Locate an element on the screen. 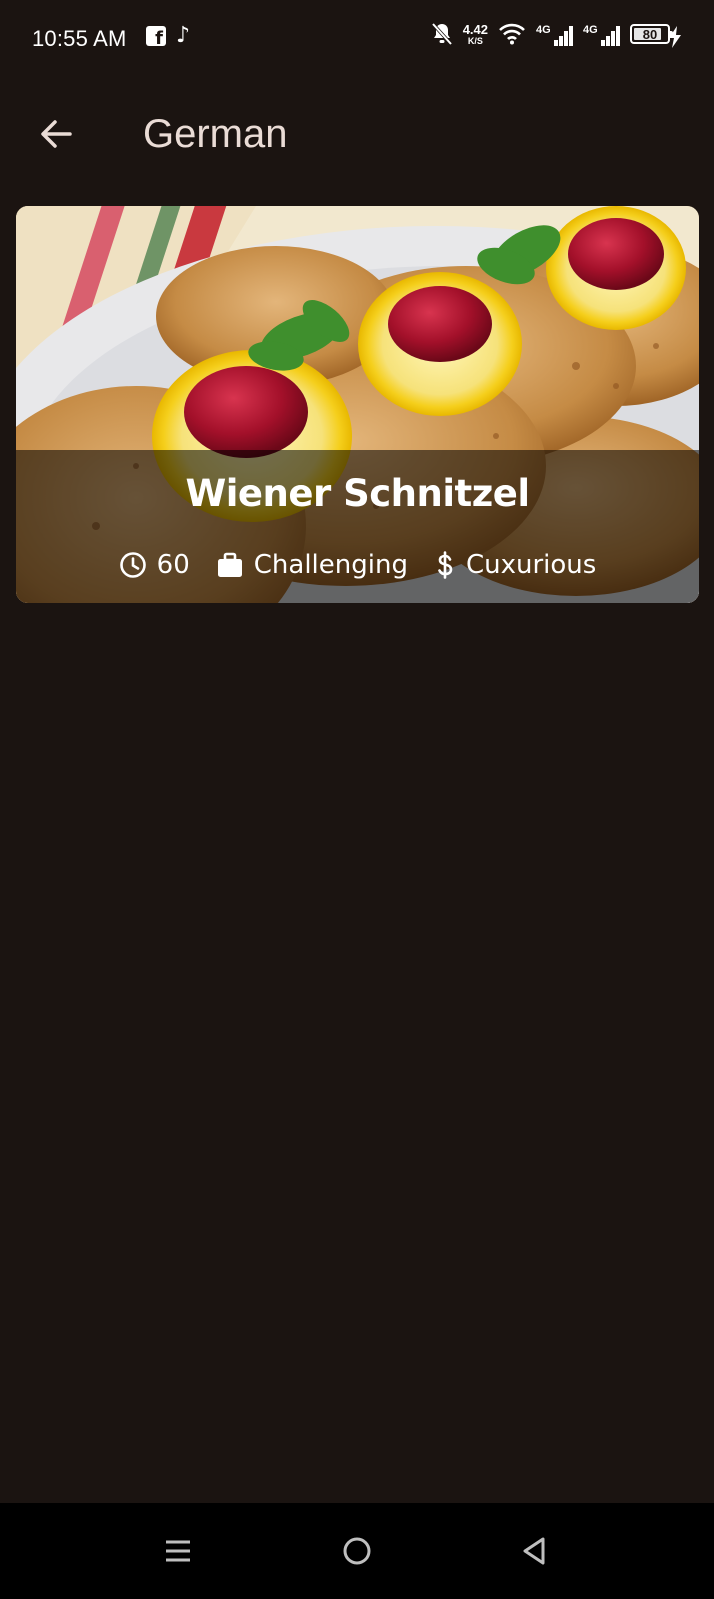  meal-meta: 60 Challenging Cuxurious is located at coordinates (357, 565).